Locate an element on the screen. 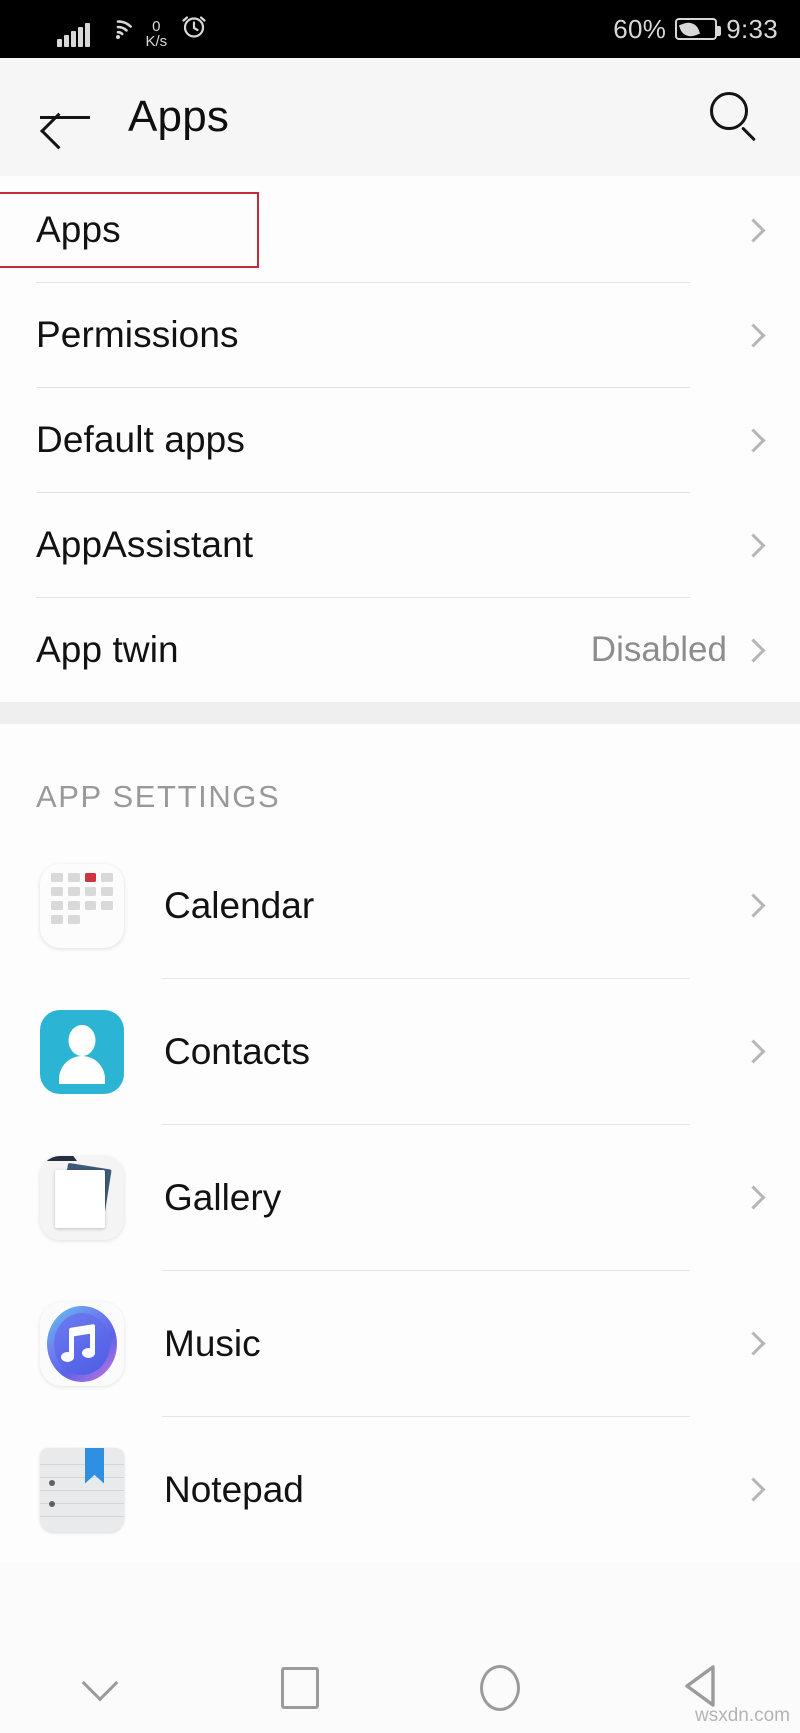 The width and height of the screenshot is (800, 1733). section-header-app-settings: APP SETTINGS is located at coordinates (400, 778).